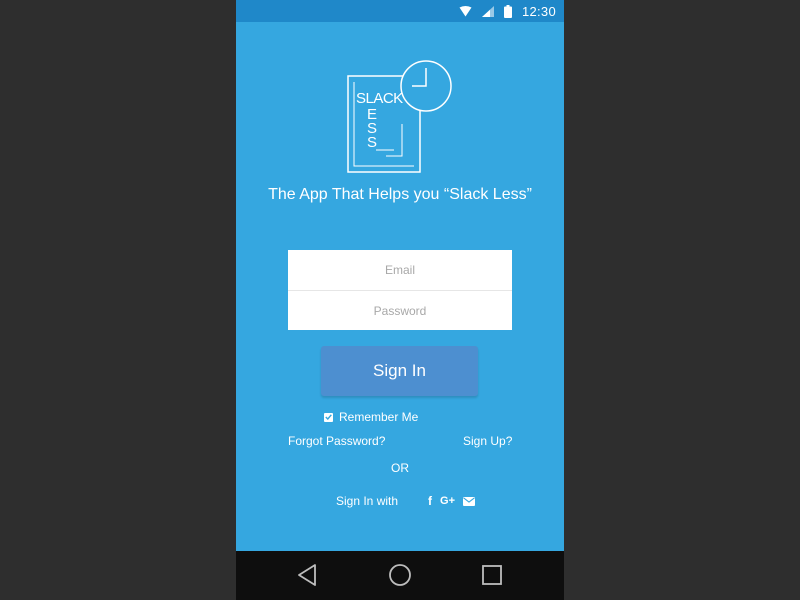 The height and width of the screenshot is (600, 800). What do you see at coordinates (538, 11) in the screenshot?
I see `status-time: 12:30` at bounding box center [538, 11].